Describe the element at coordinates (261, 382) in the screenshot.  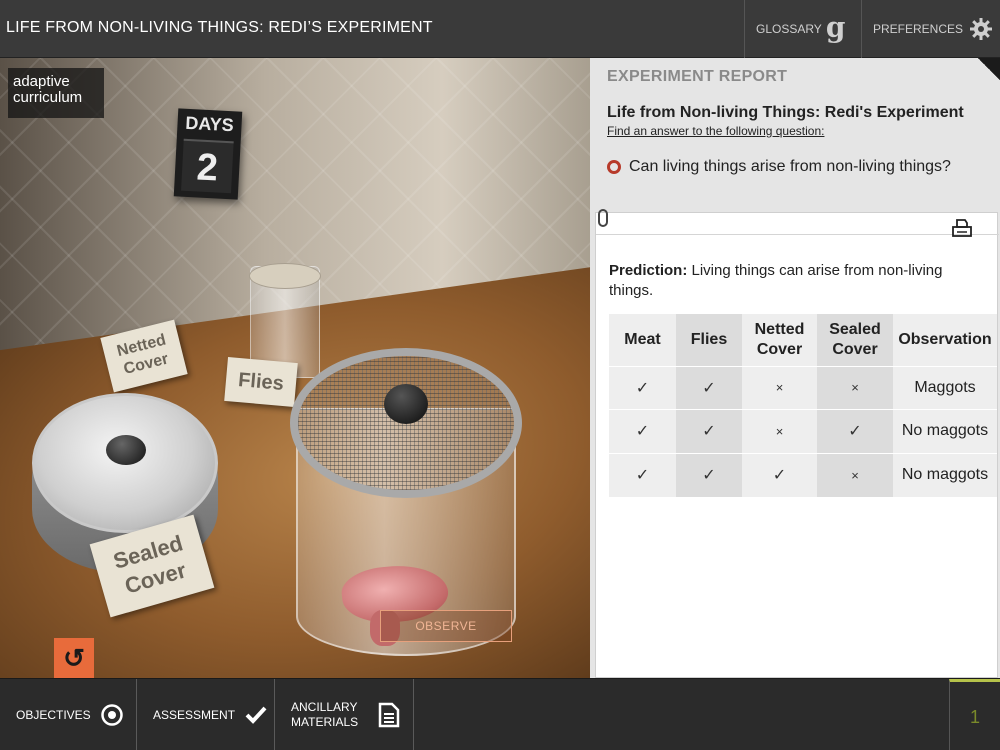
I see `flies-card: Flies` at that location.